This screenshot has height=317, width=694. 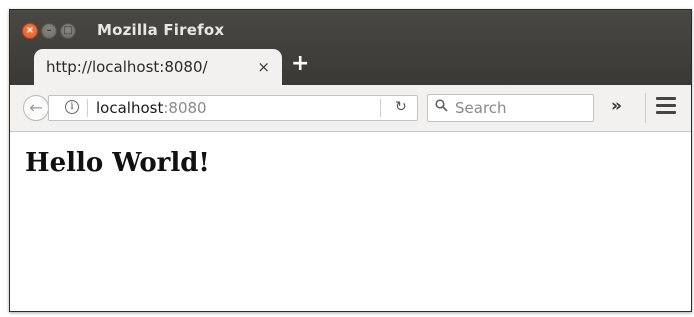 What do you see at coordinates (263, 67) in the screenshot?
I see `tab-close-icon: ×` at bounding box center [263, 67].